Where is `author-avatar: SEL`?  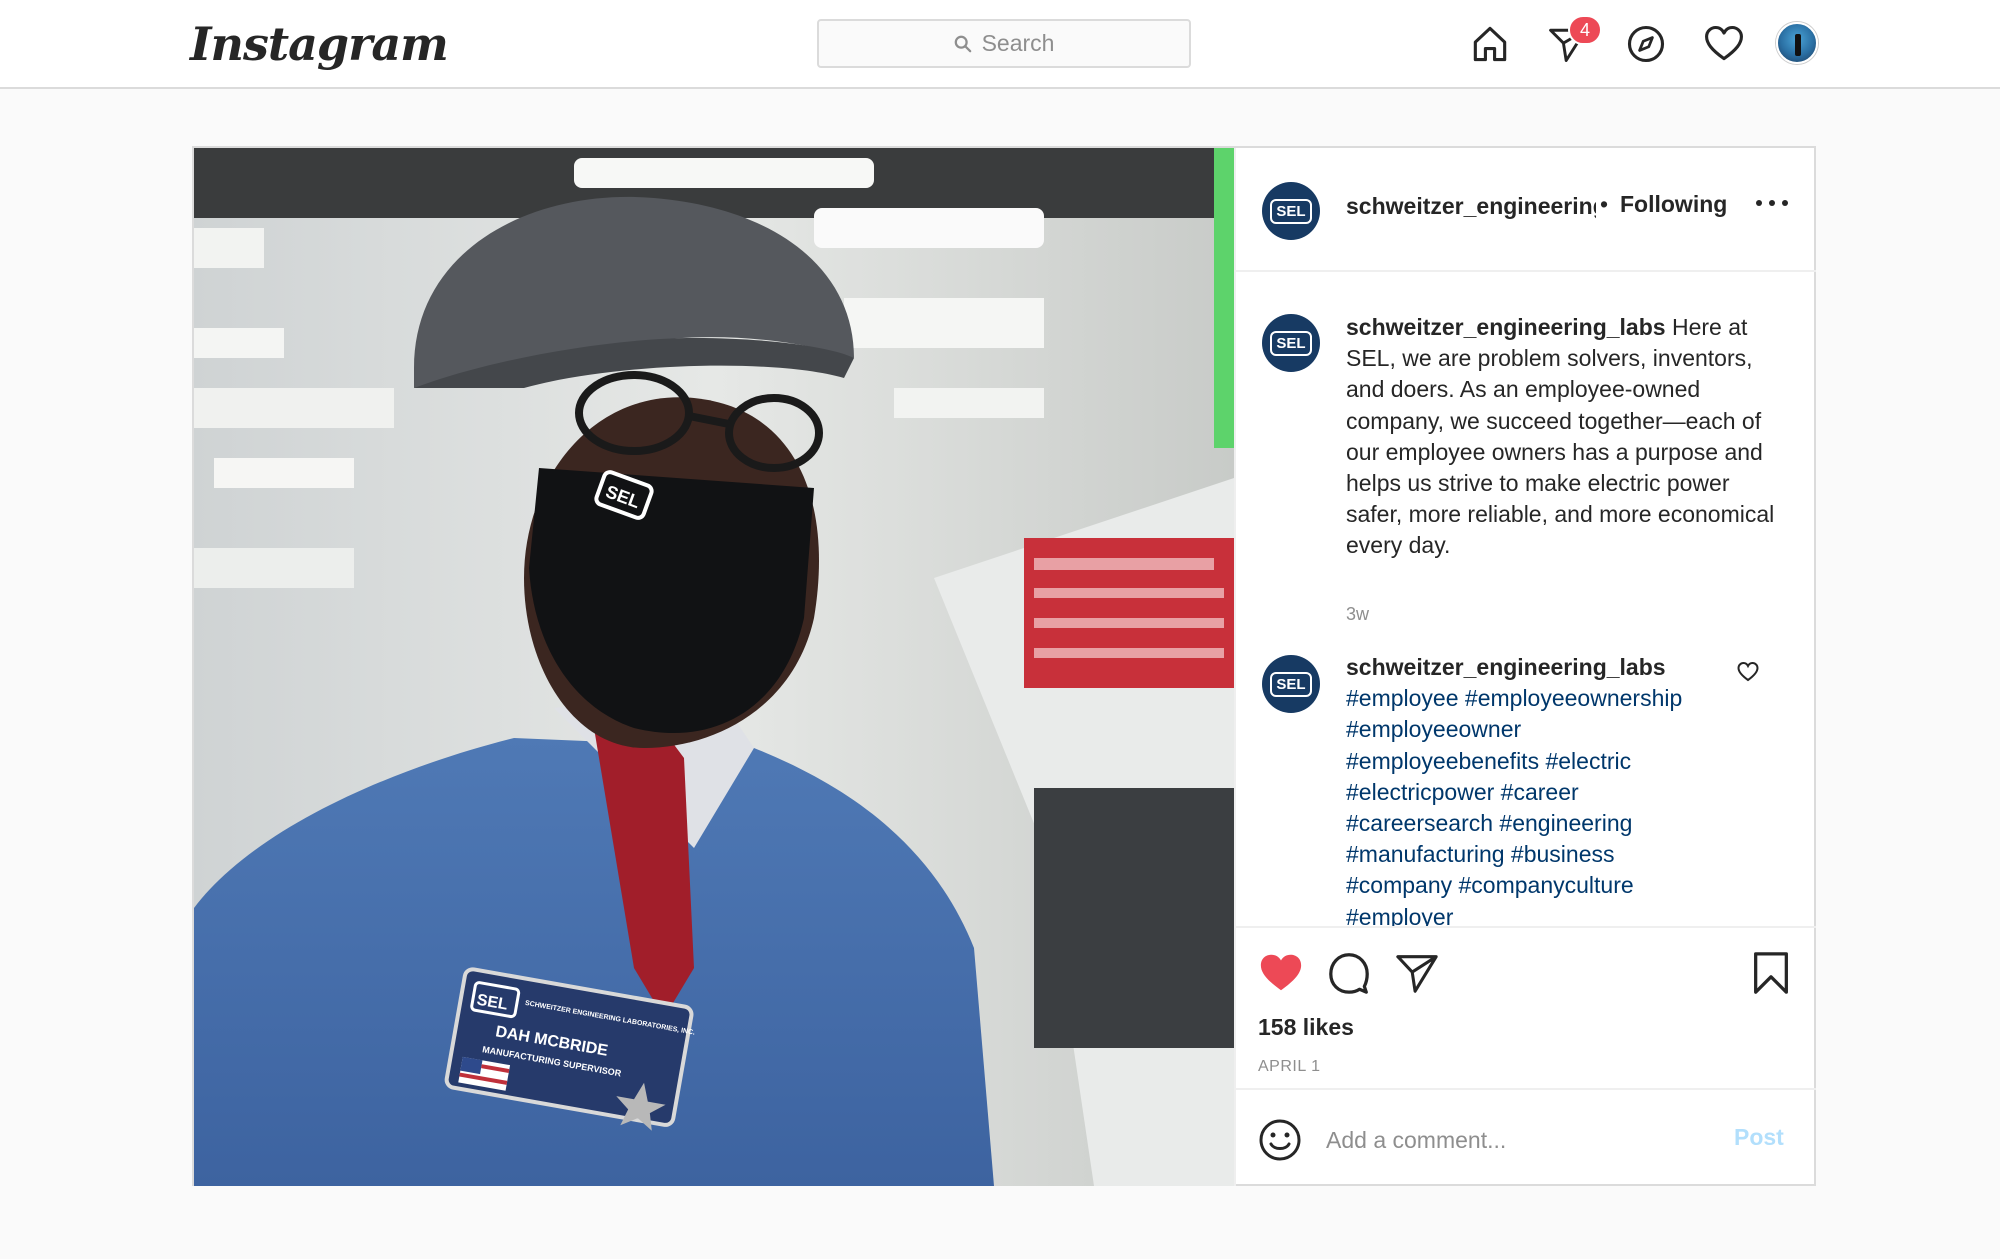
author-avatar: SEL is located at coordinates (1291, 211).